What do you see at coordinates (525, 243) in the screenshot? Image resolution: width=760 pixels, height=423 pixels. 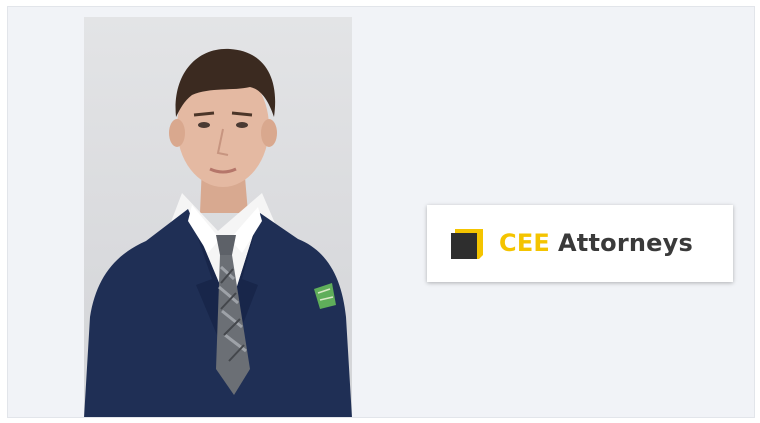 I see `logo-text-primary: CEE` at bounding box center [525, 243].